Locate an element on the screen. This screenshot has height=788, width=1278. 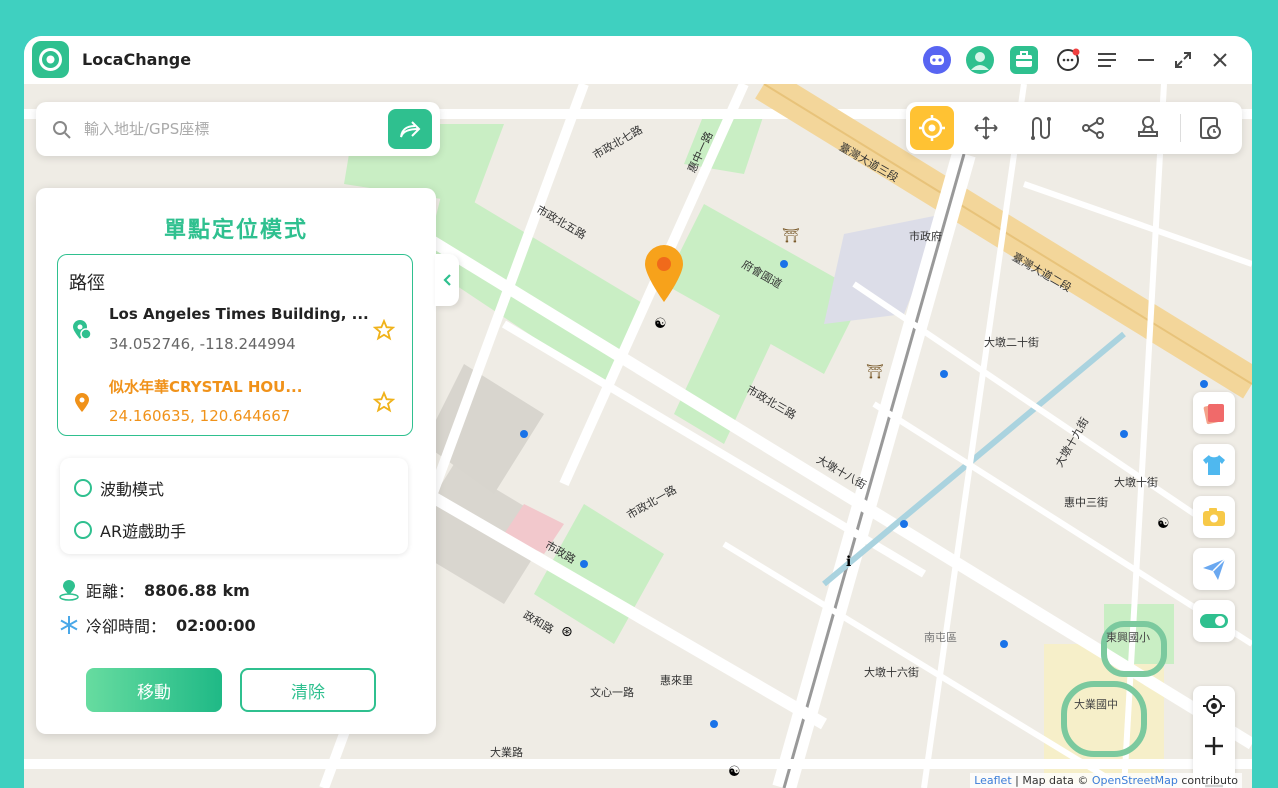
info-icon: ℹ is located at coordinates (849, 562).